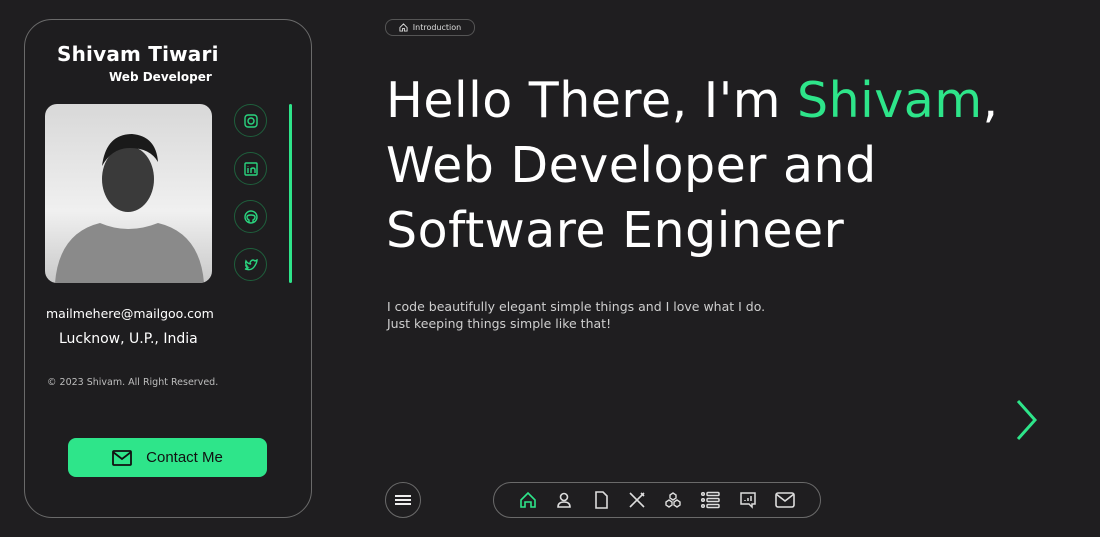  I want to click on contact-me-label: Contact Me, so click(184, 457).